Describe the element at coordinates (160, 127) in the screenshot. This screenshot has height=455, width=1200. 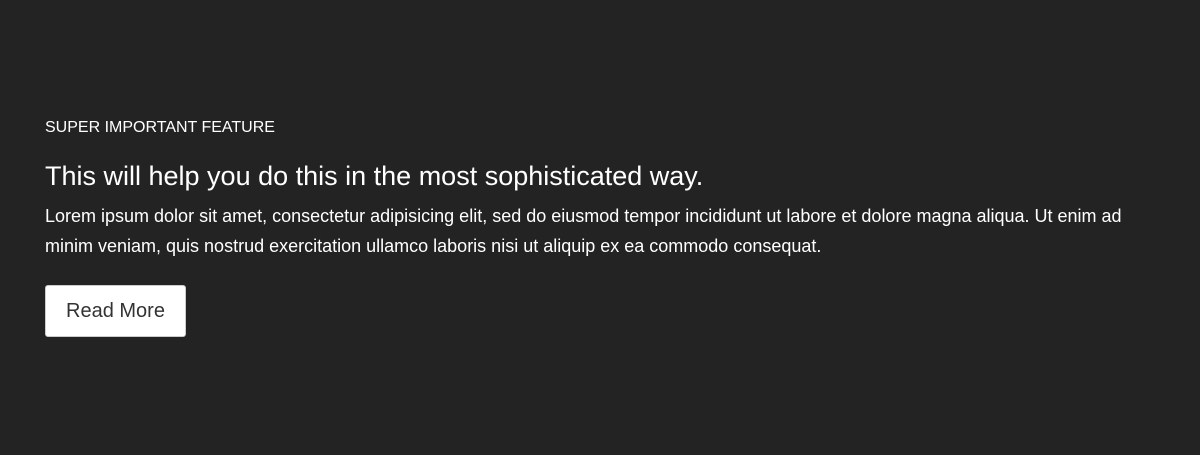
I see `feature-eyebrow: SUPER IMPORTANT FEATURE` at that location.